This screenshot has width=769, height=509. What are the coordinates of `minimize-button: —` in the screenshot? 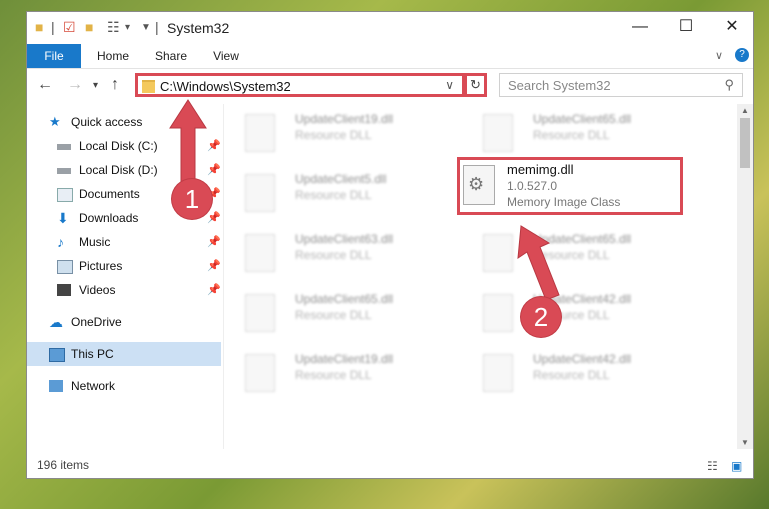 It's located at (640, 27).